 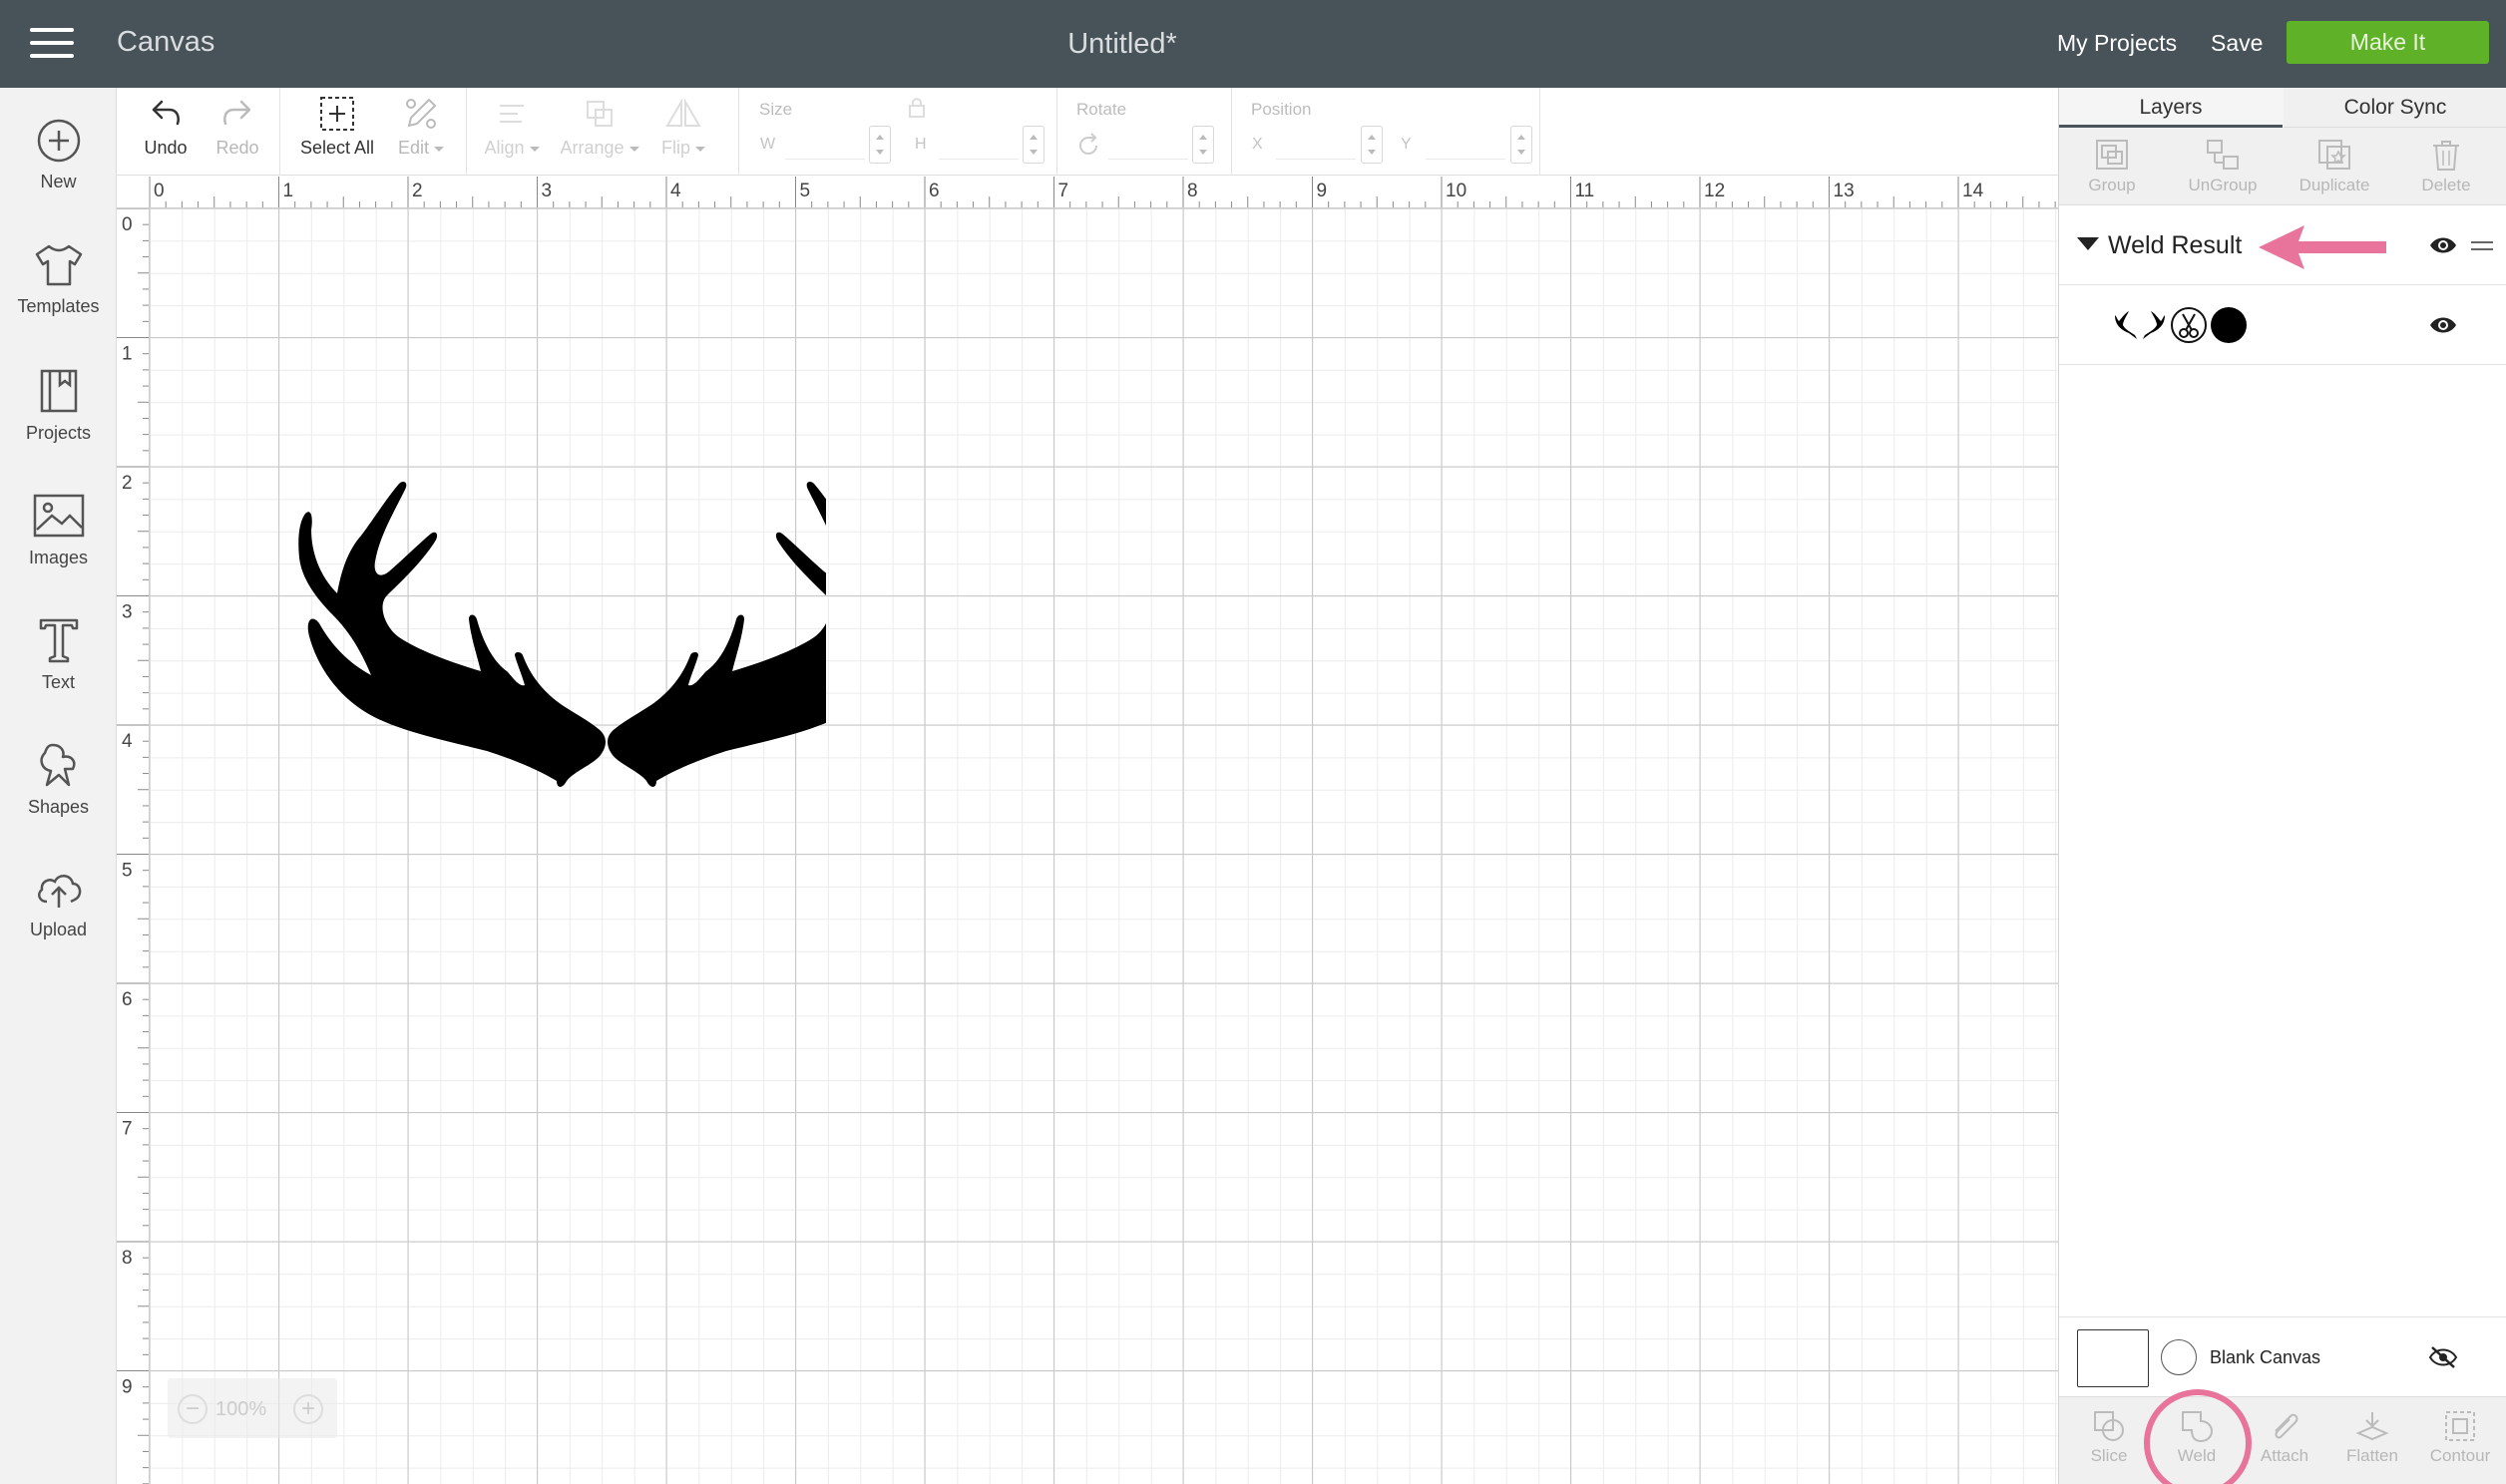 I want to click on nav-new: New, so click(x=59, y=177).